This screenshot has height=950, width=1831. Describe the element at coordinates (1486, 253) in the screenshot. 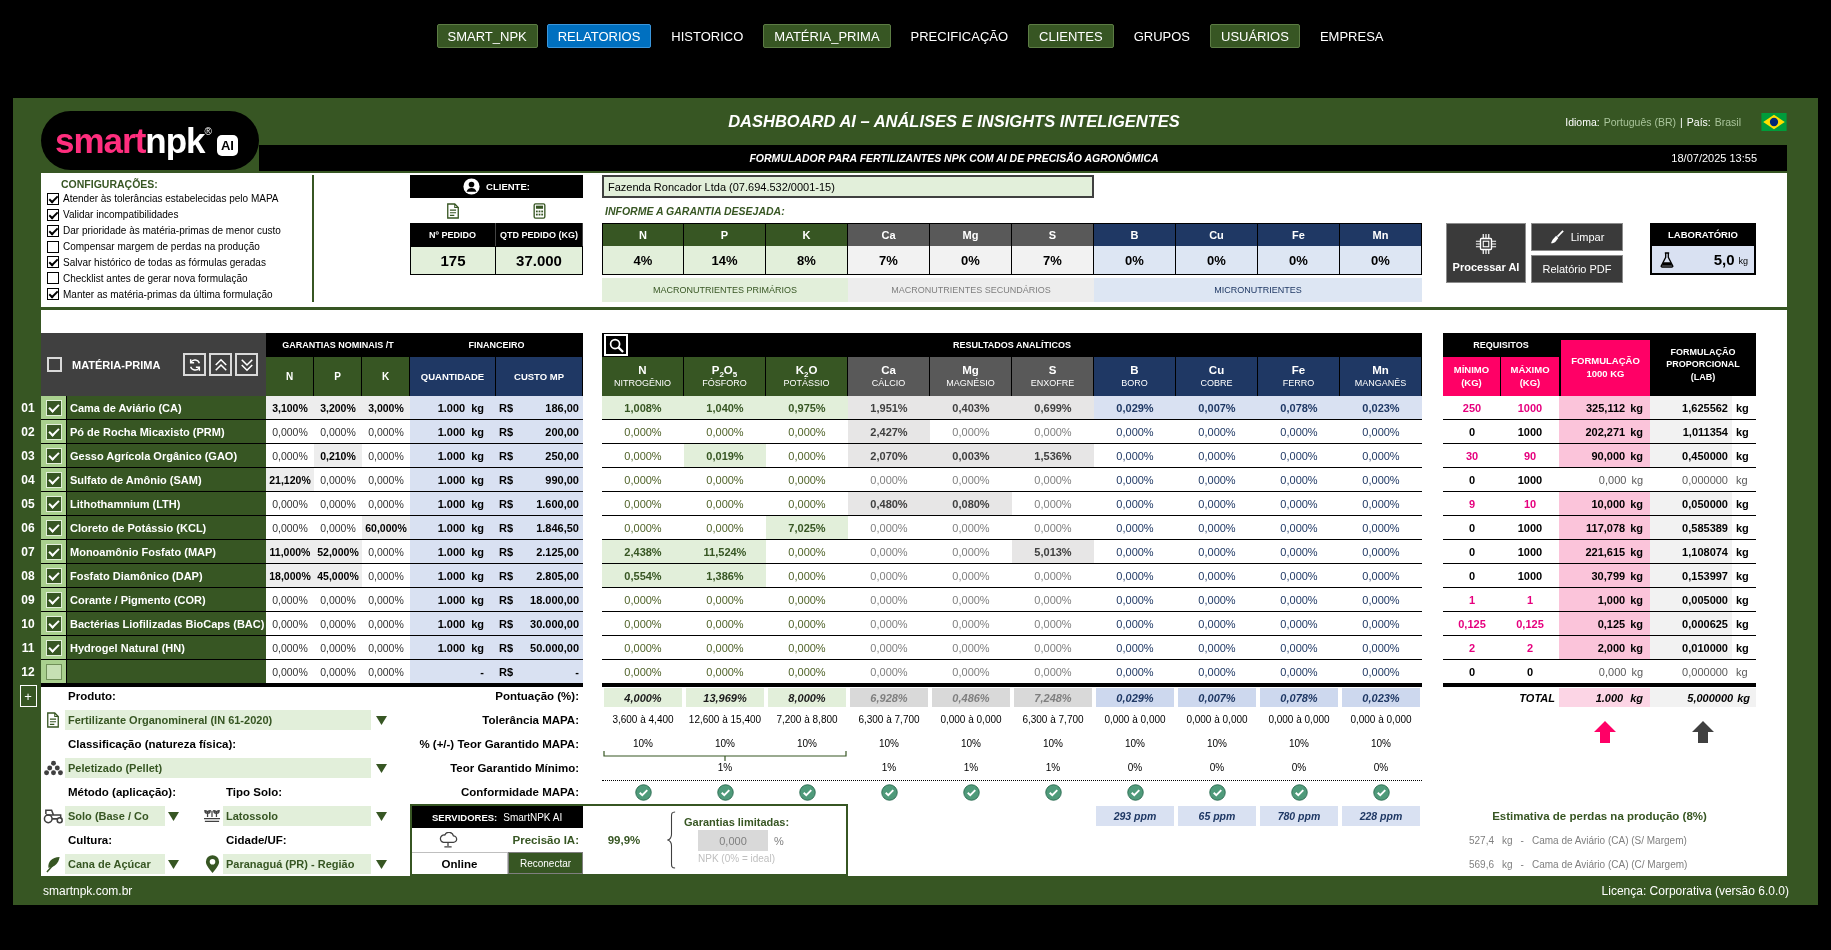

I see `process-ai-button: Processar AI` at that location.